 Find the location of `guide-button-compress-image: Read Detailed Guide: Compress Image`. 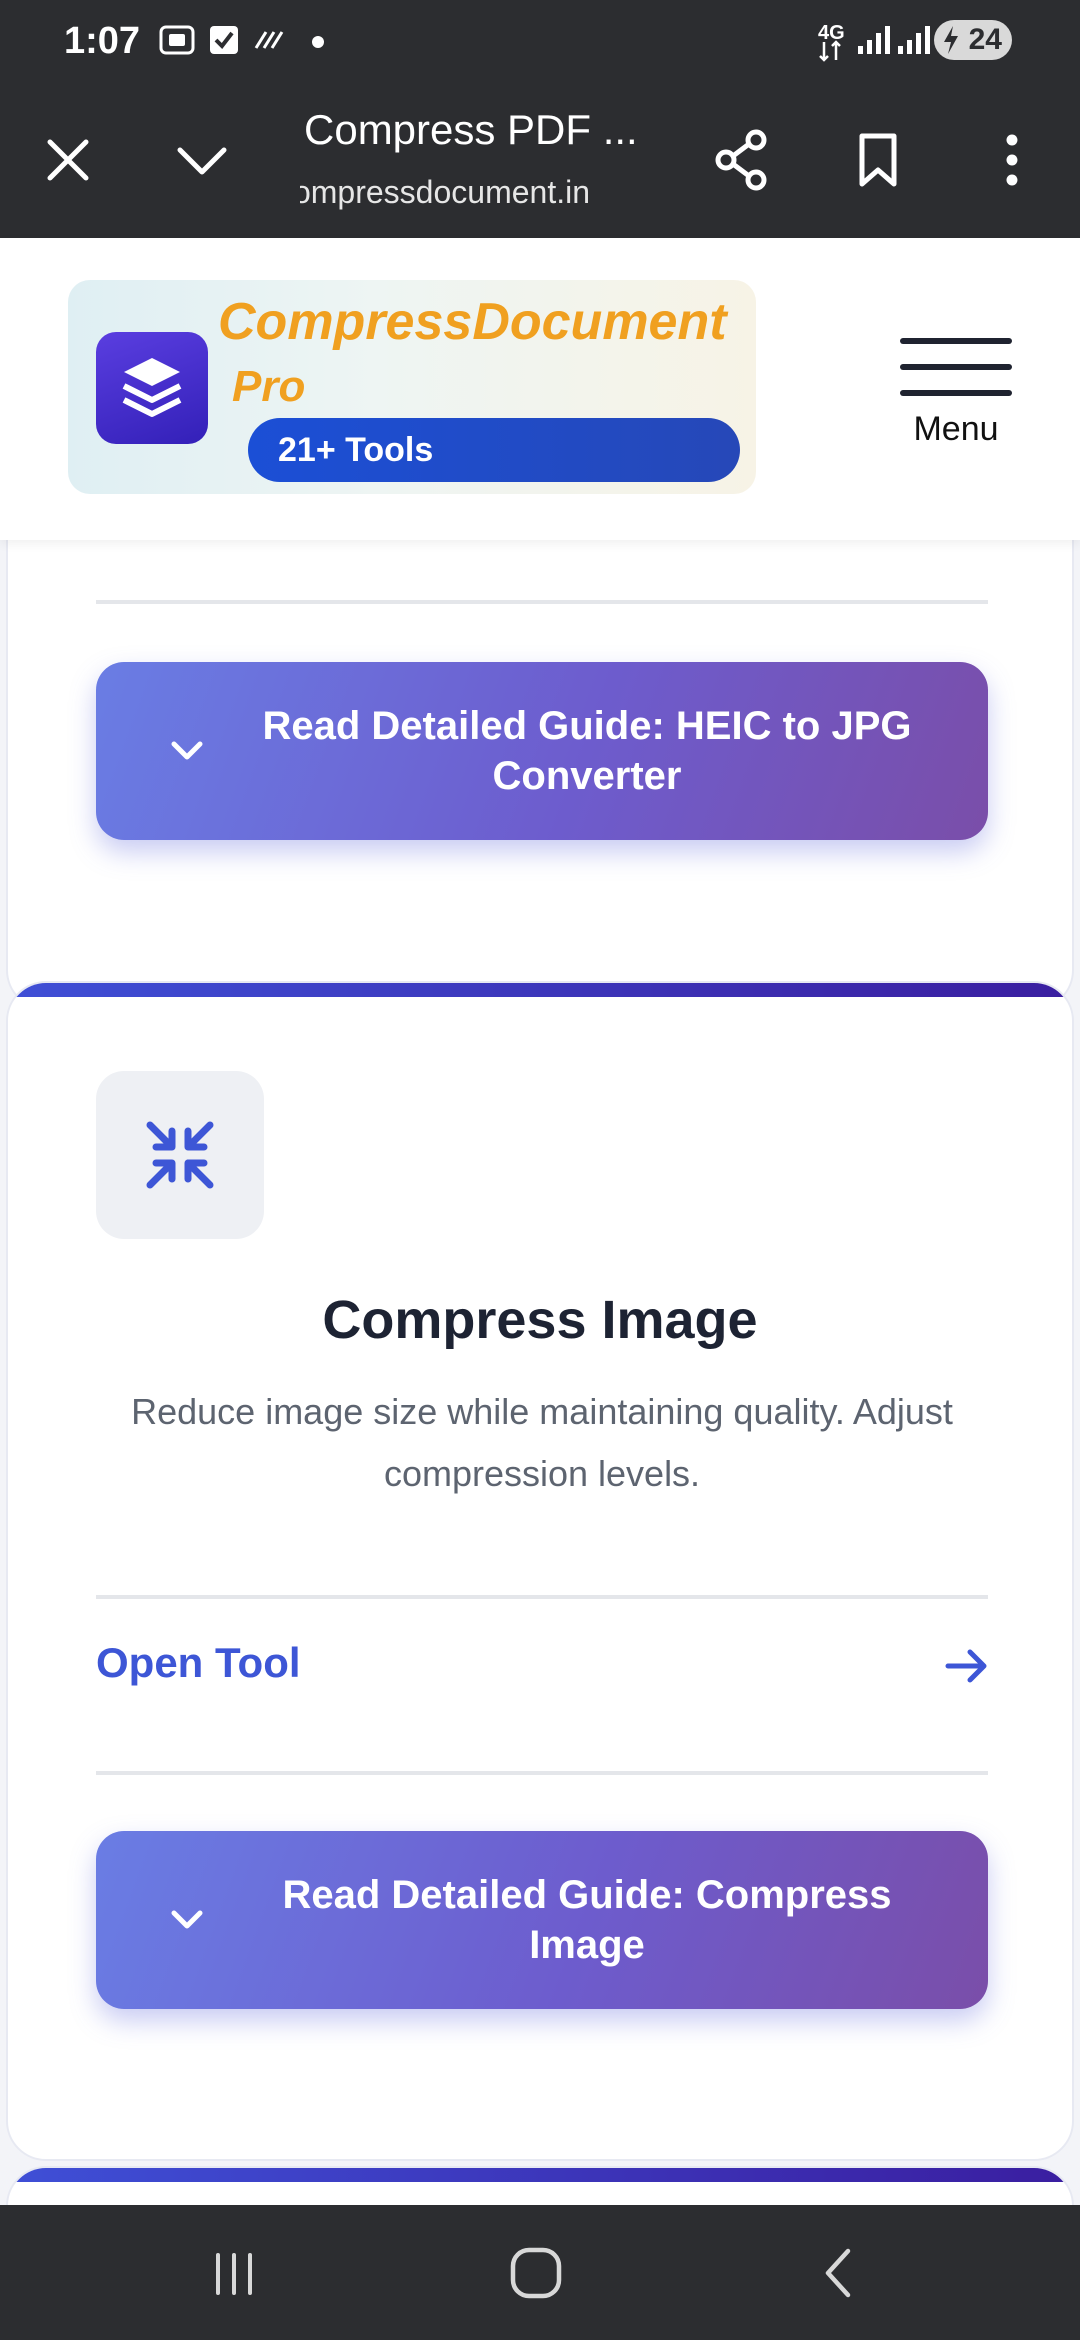

guide-button-compress-image: Read Detailed Guide: Compress Image is located at coordinates (542, 1920).